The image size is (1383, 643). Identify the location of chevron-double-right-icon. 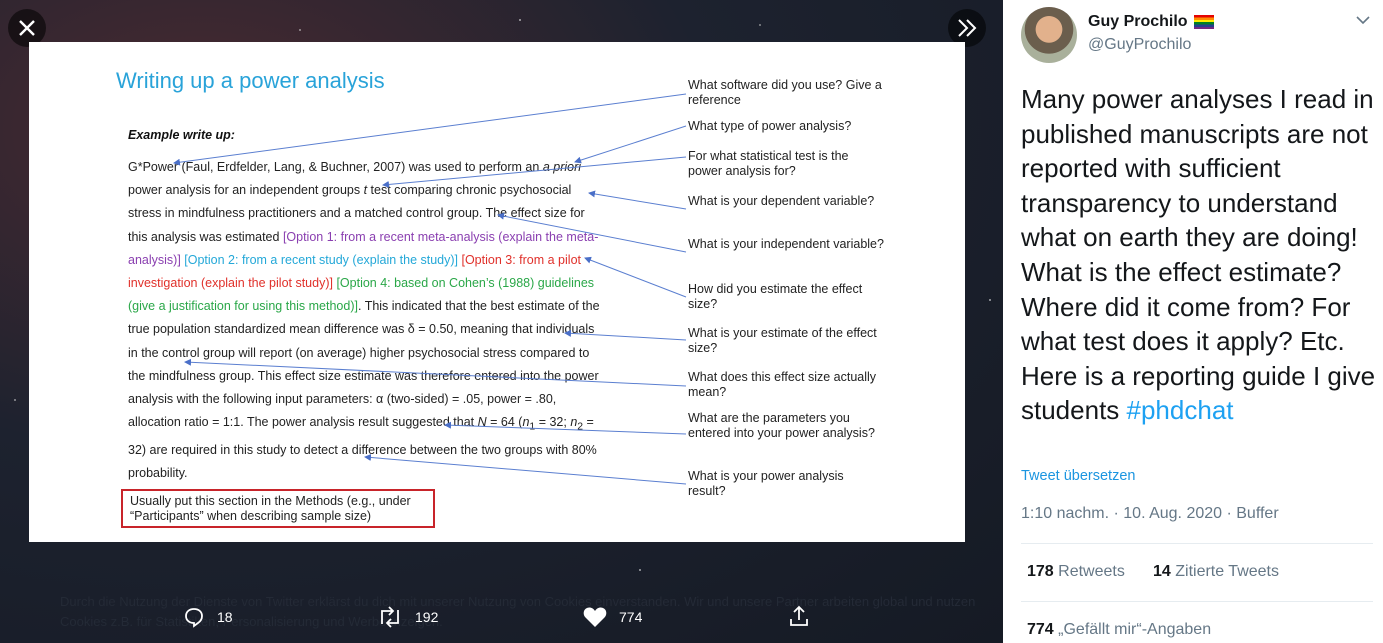
(967, 28).